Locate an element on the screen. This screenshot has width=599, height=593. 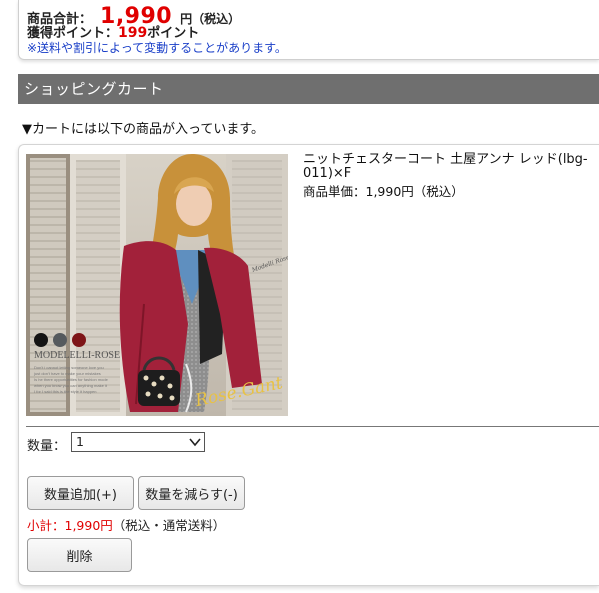
color-swatches is located at coordinates (60, 340).